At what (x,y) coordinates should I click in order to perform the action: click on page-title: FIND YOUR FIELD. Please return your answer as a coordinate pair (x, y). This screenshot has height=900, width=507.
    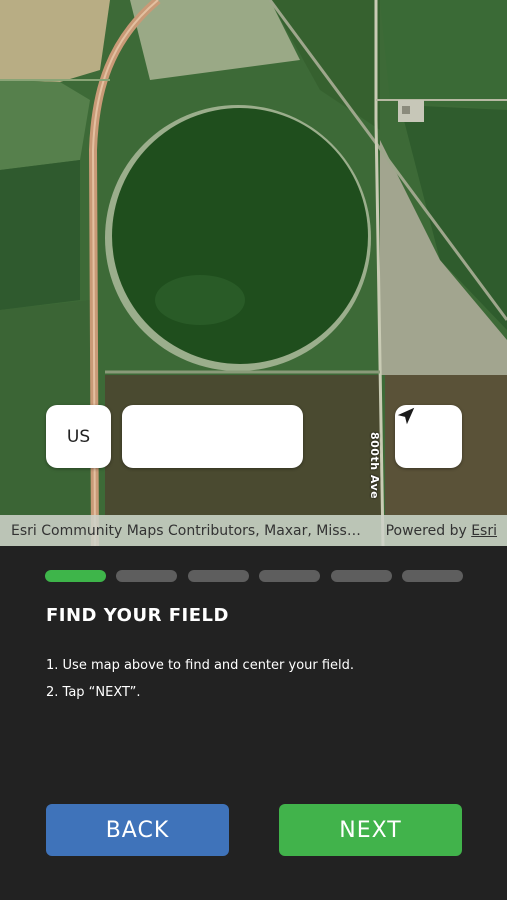
    Looking at the image, I should click on (137, 615).